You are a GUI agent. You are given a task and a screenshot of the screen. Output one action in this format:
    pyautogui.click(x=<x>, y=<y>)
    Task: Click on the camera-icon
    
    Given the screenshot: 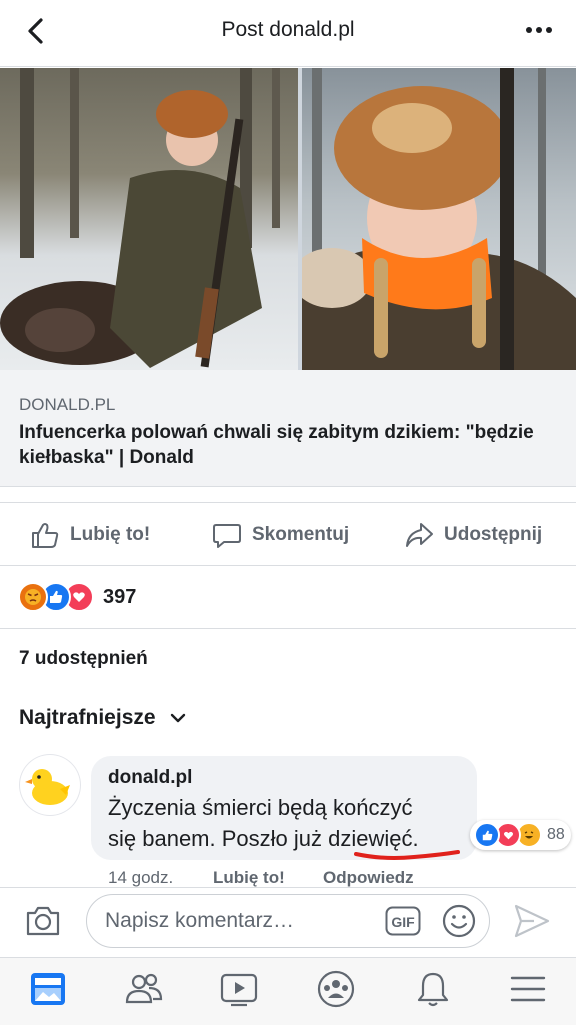 What is the action you would take?
    pyautogui.click(x=43, y=921)
    